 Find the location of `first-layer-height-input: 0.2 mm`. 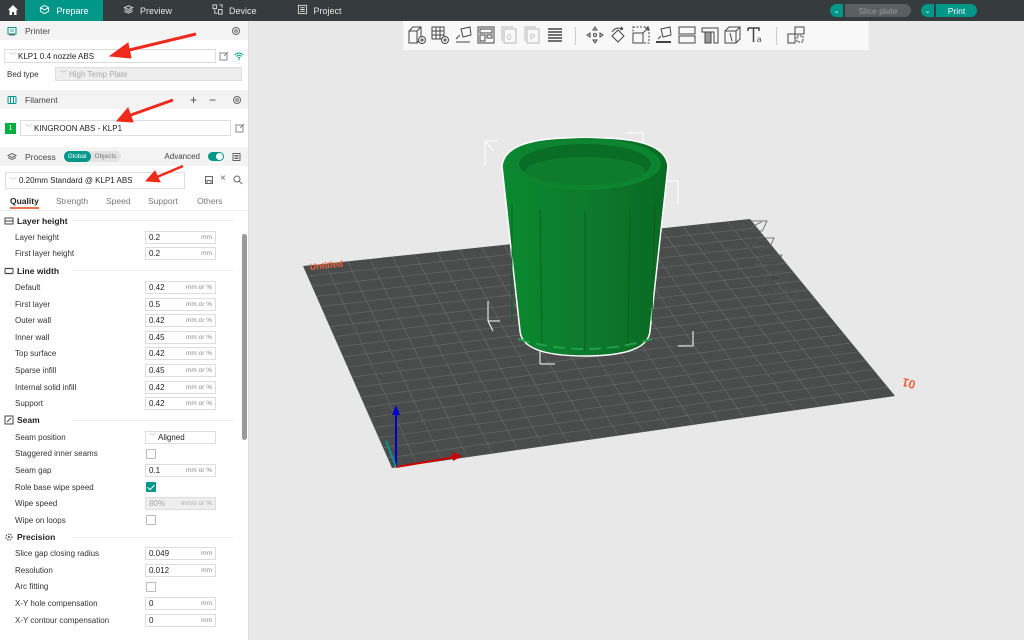

first-layer-height-input: 0.2 mm is located at coordinates (180, 254).